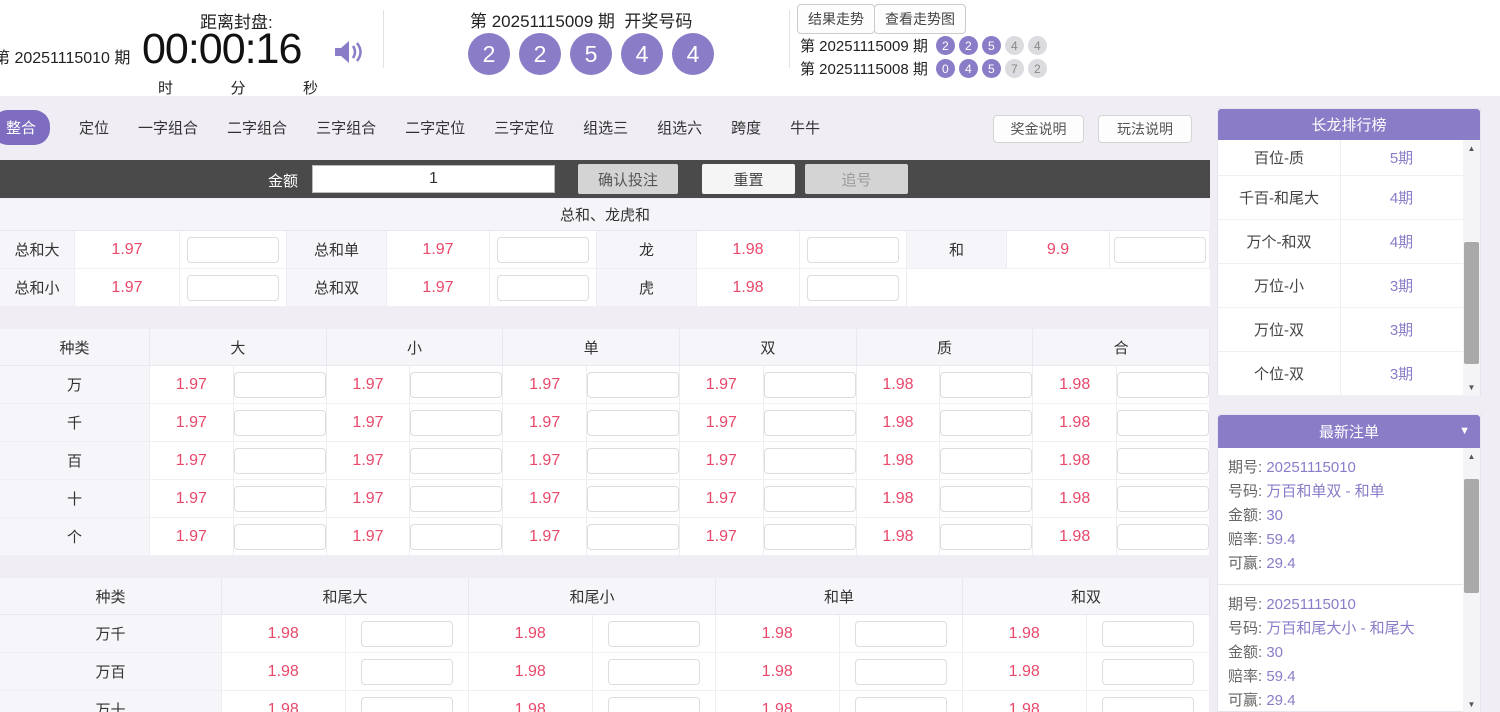 This screenshot has width=1500, height=712. Describe the element at coordinates (1349, 330) in the screenshot. I see `rank-row: 万位-双 3期` at that location.